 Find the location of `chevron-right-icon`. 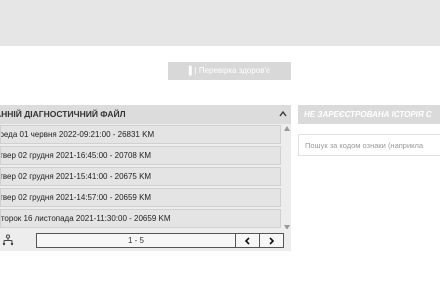

chevron-right-icon is located at coordinates (272, 241).